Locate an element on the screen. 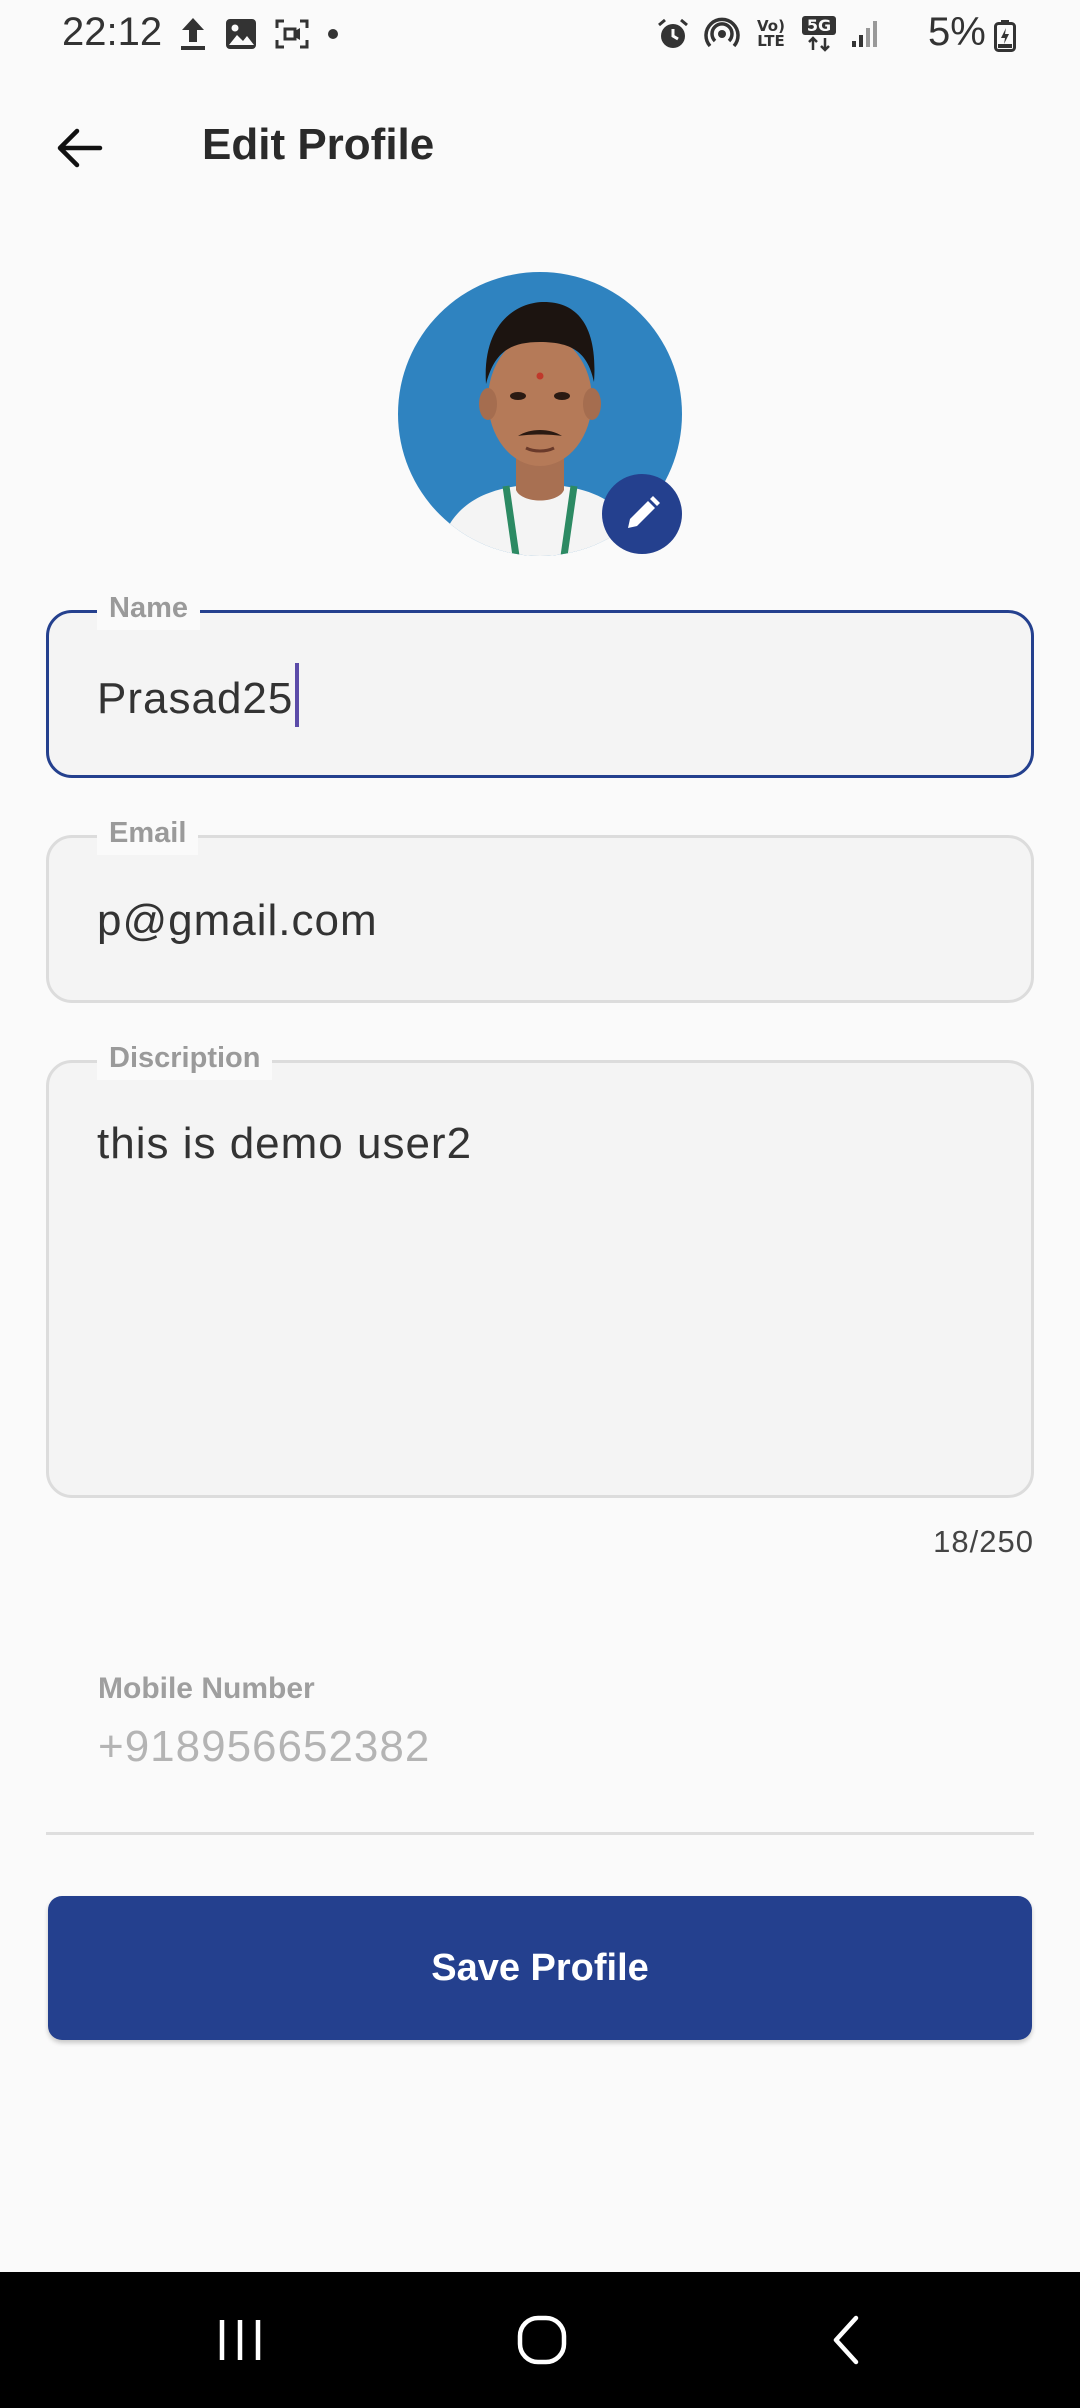 This screenshot has height=2408, width=1080. pencil-icon is located at coordinates (644, 512).